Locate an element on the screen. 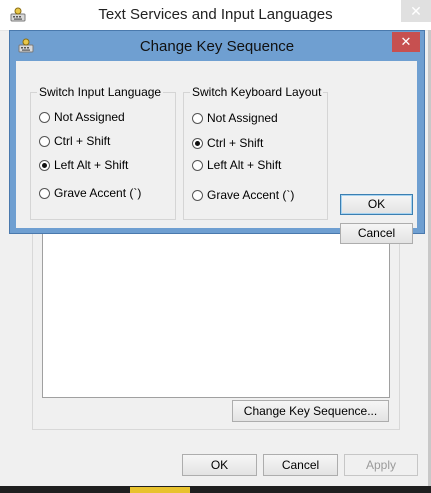 The image size is (431, 493). parent-apply-button: Apply is located at coordinates (381, 465).